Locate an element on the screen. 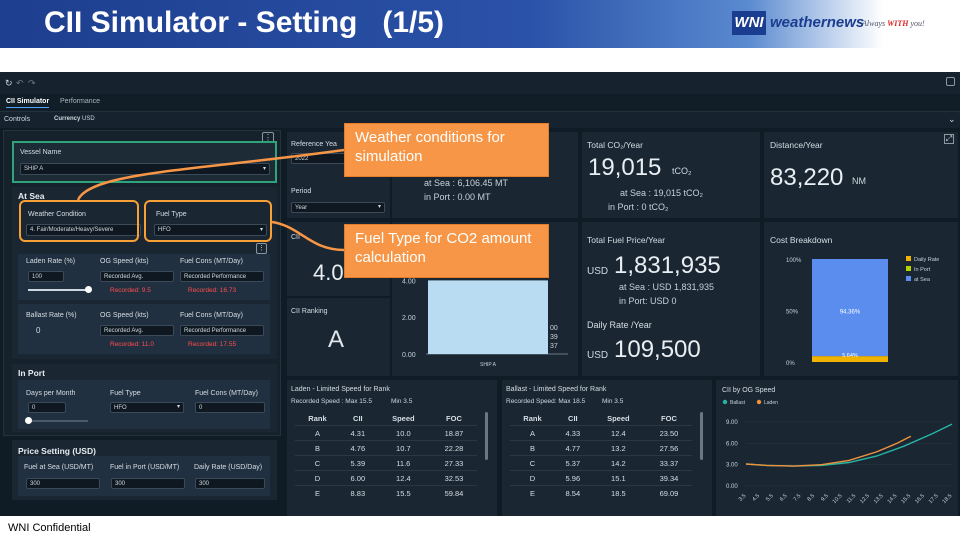  weather-connector is located at coordinates (210, 174).